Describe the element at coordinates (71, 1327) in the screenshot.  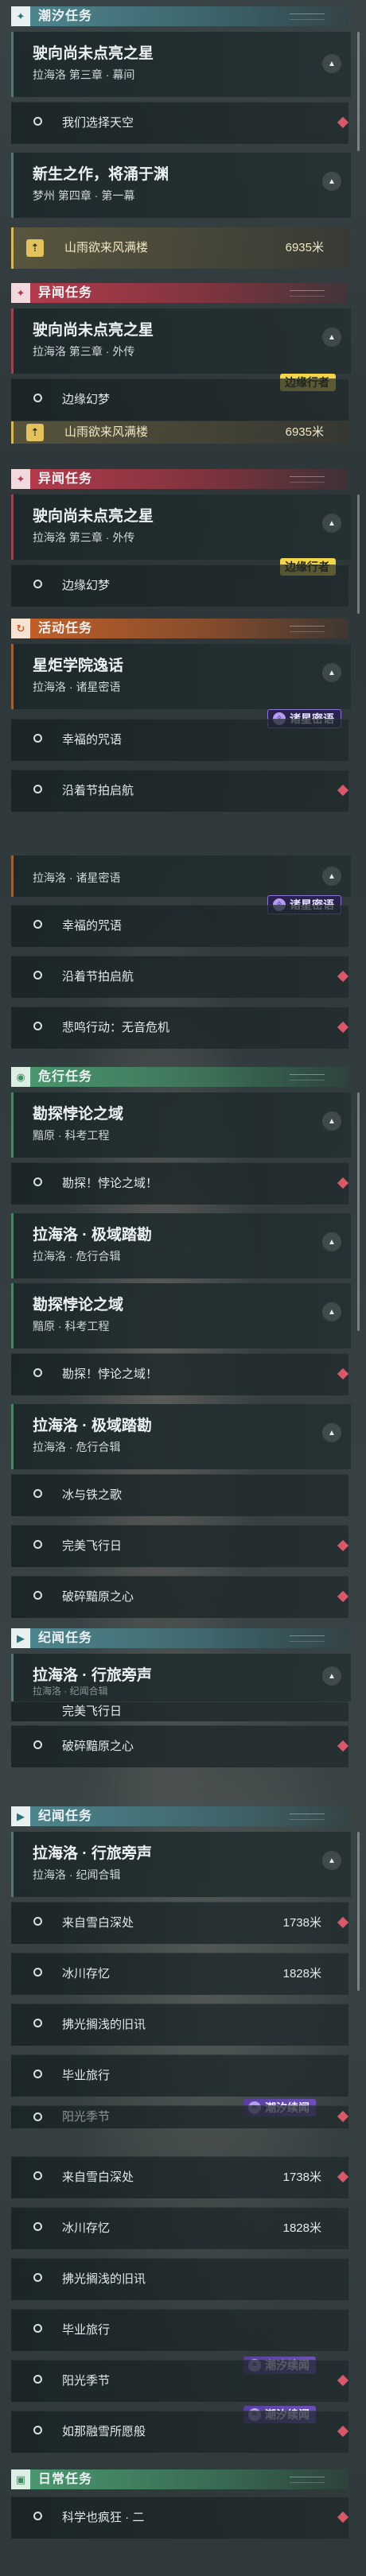
I see `quest-subtitle: 黯原 · 科考工程` at that location.